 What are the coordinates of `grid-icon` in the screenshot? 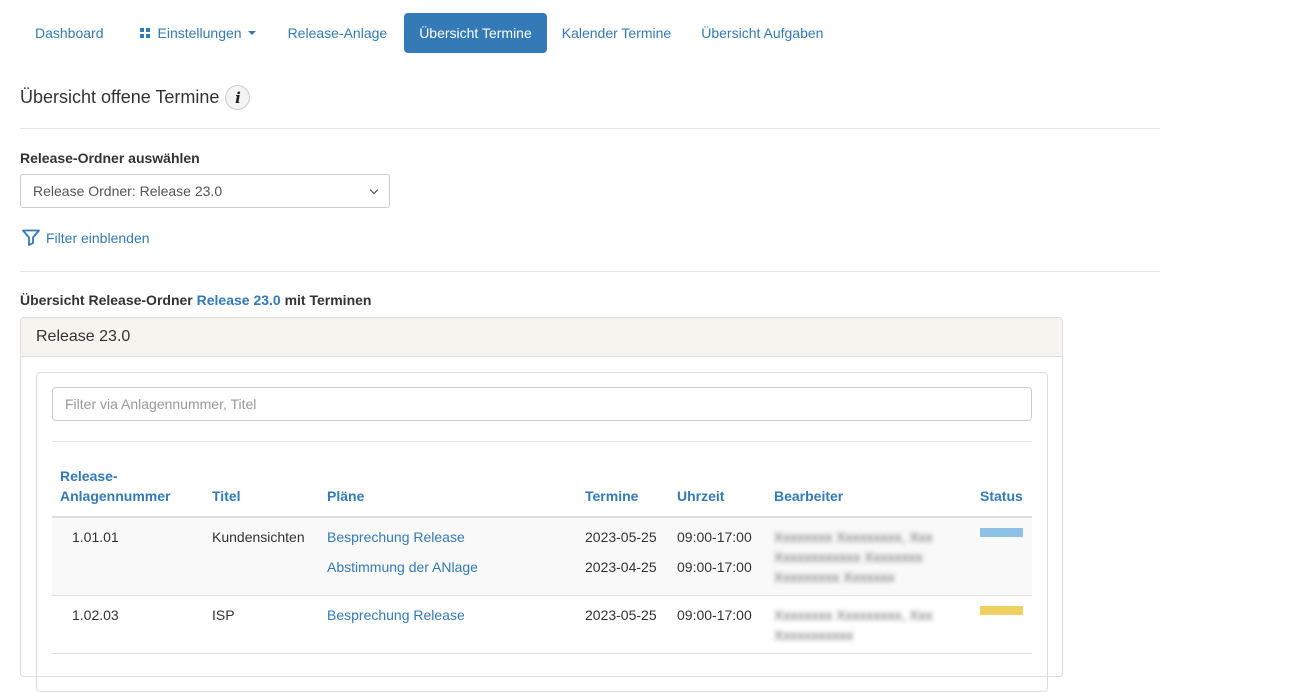 It's located at (144, 33).